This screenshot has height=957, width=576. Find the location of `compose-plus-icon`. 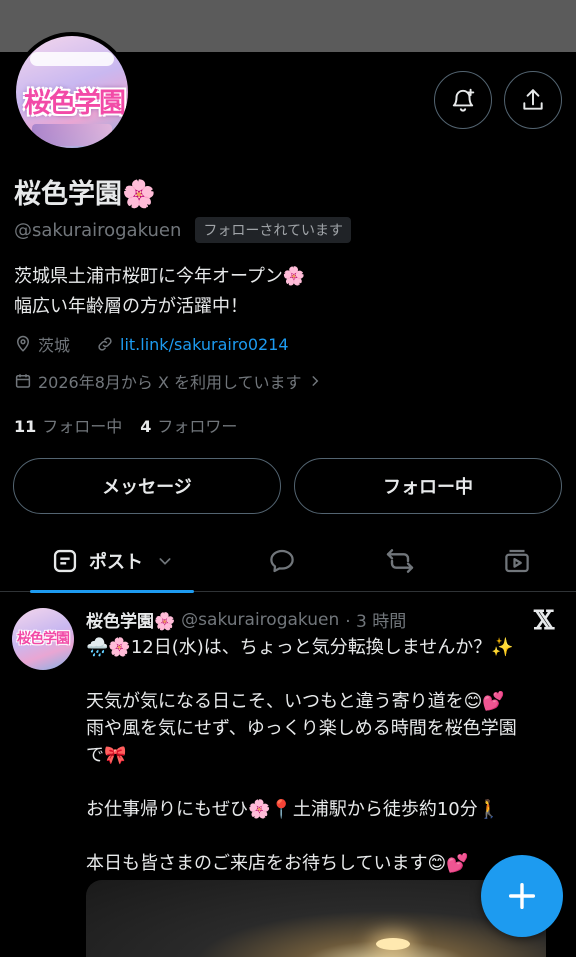

compose-plus-icon is located at coordinates (522, 896).